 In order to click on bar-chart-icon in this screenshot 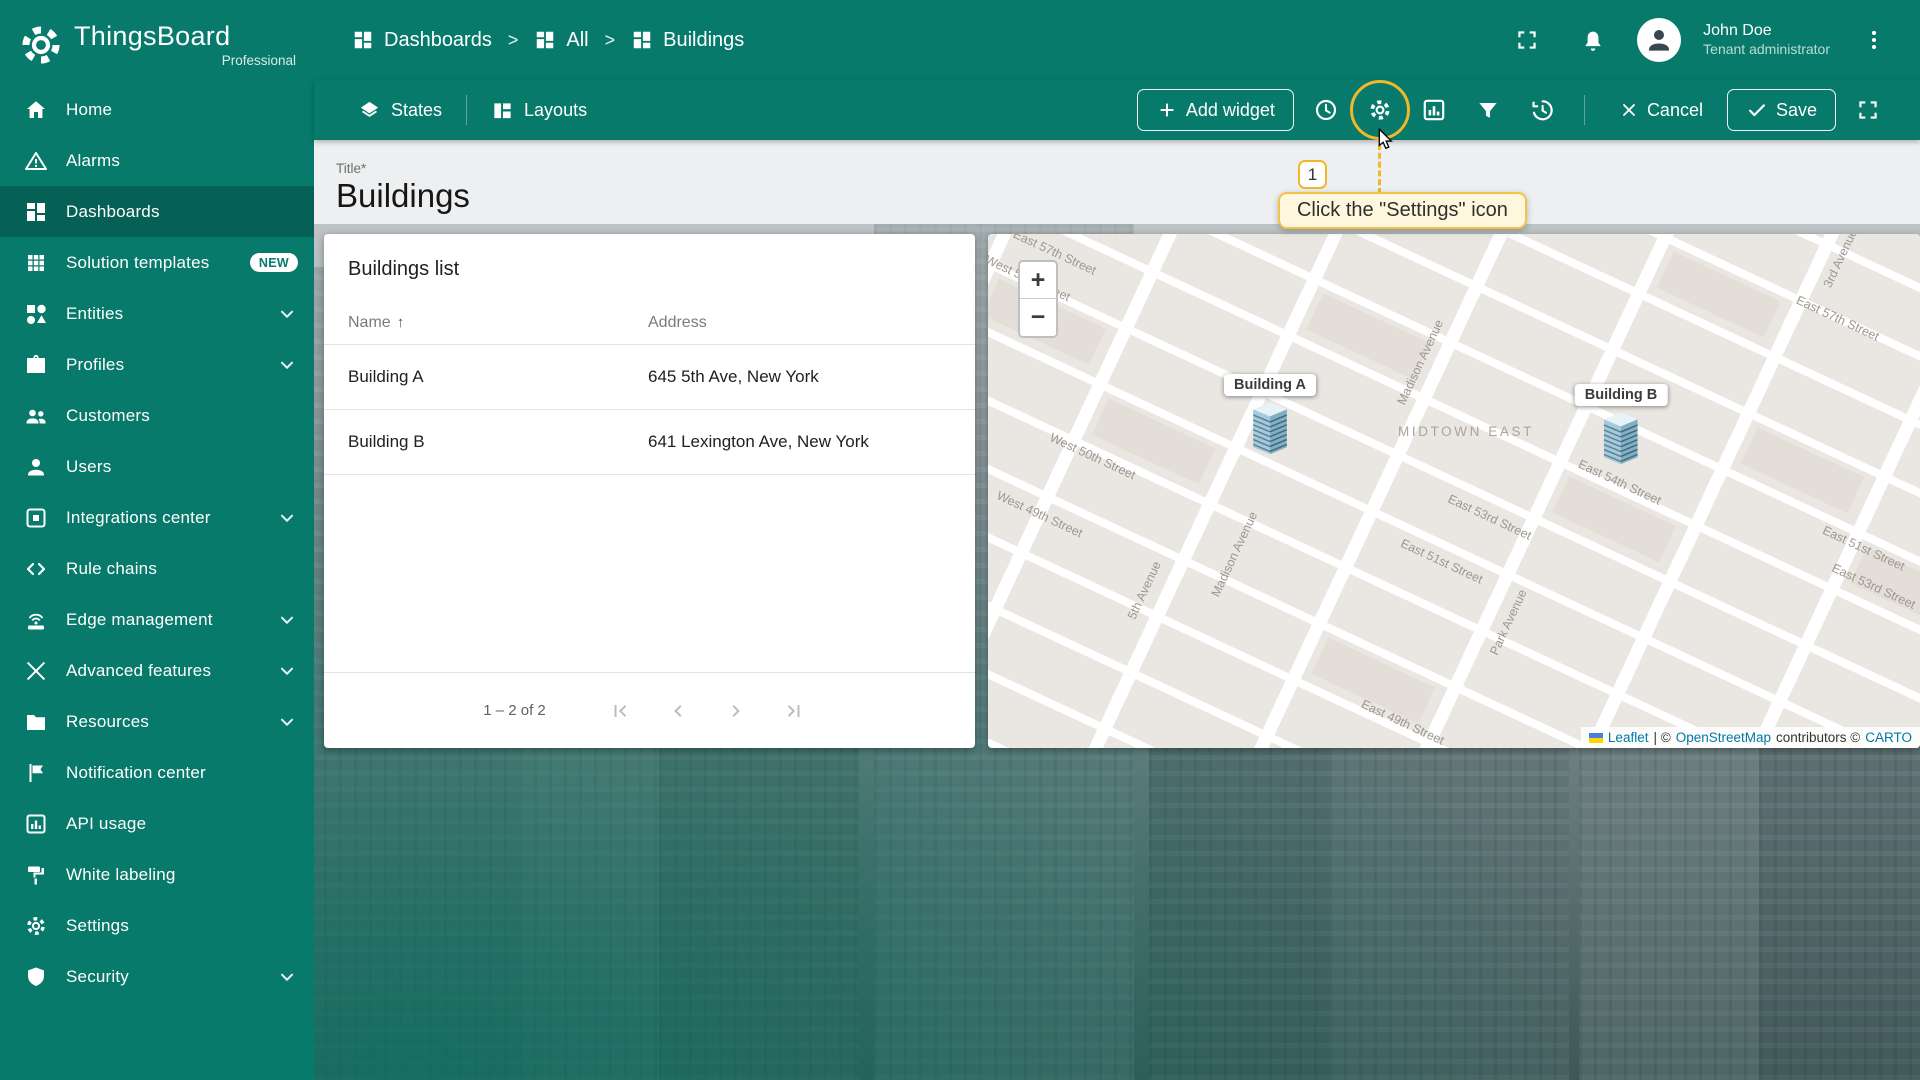, I will do `click(1434, 110)`.